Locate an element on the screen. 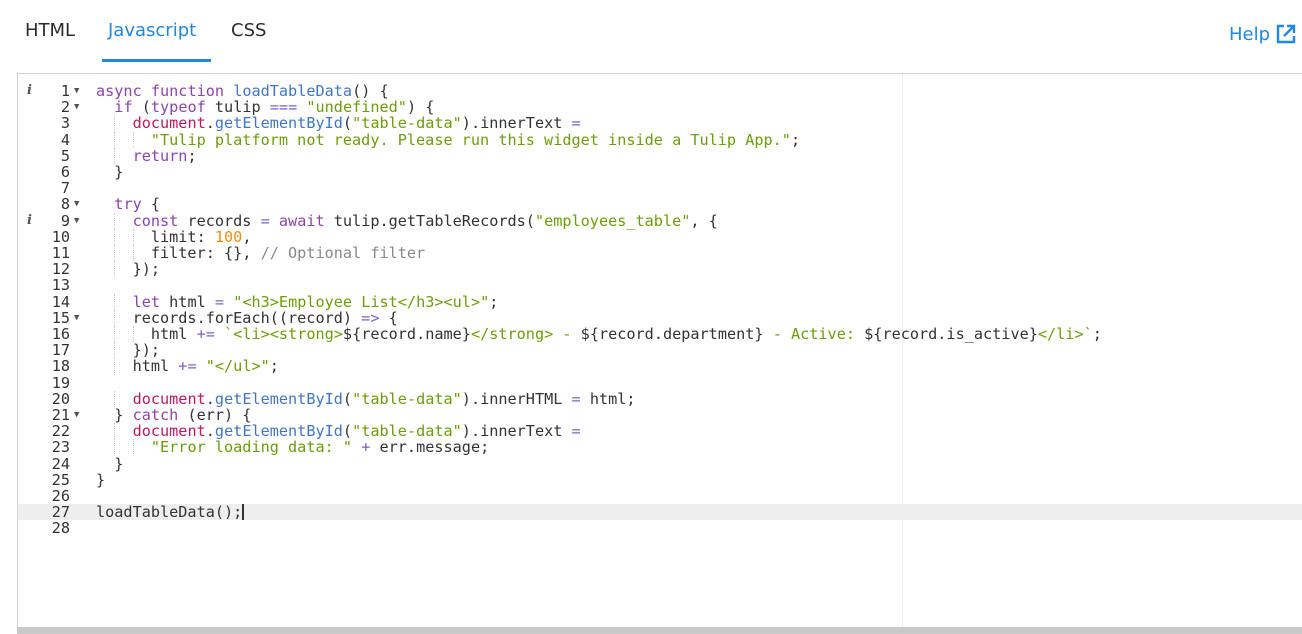 The width and height of the screenshot is (1302, 634). code-line: 17 }); is located at coordinates (660, 350).